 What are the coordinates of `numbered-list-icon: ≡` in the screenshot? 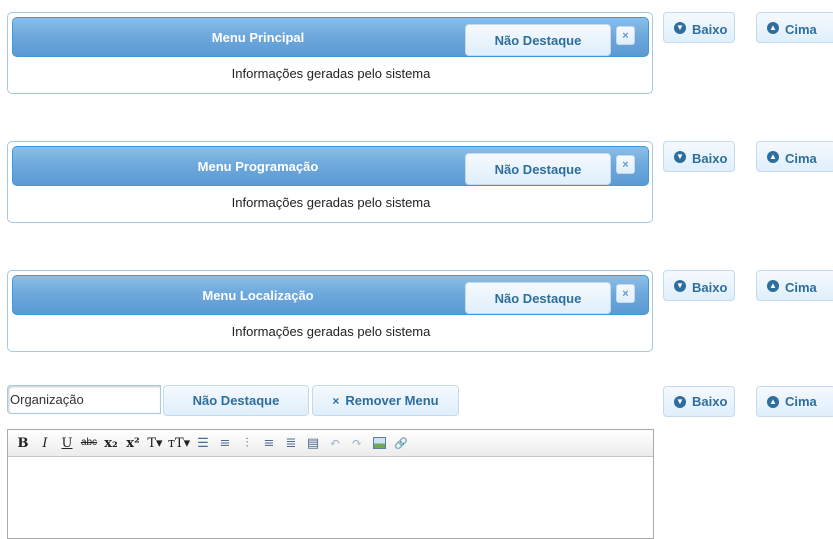 It's located at (225, 443).